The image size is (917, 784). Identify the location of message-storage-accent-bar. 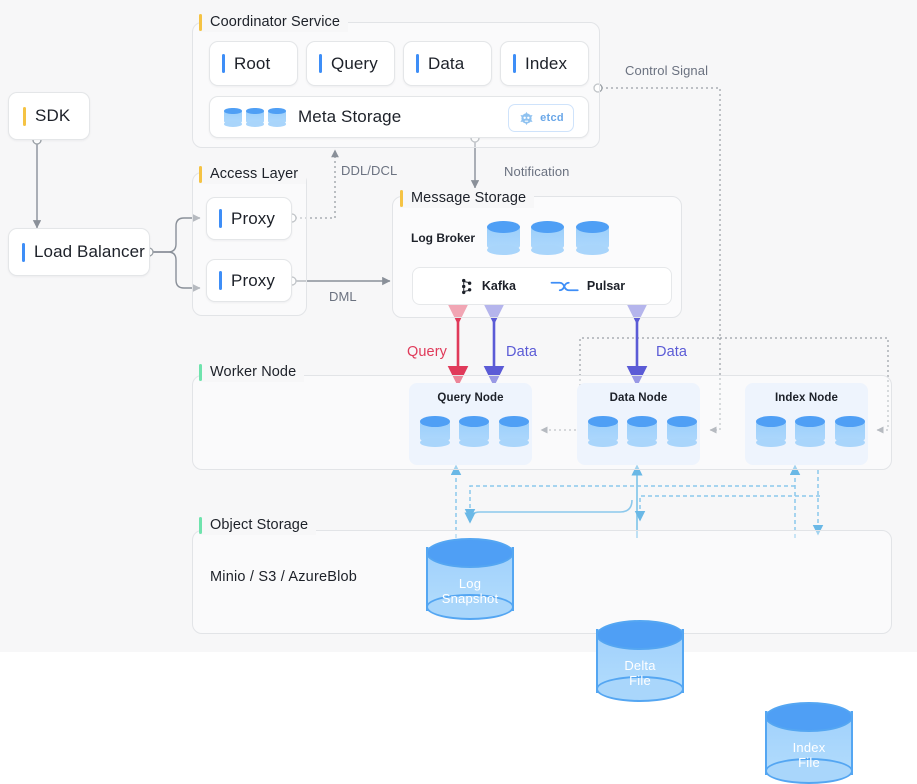
(401, 198).